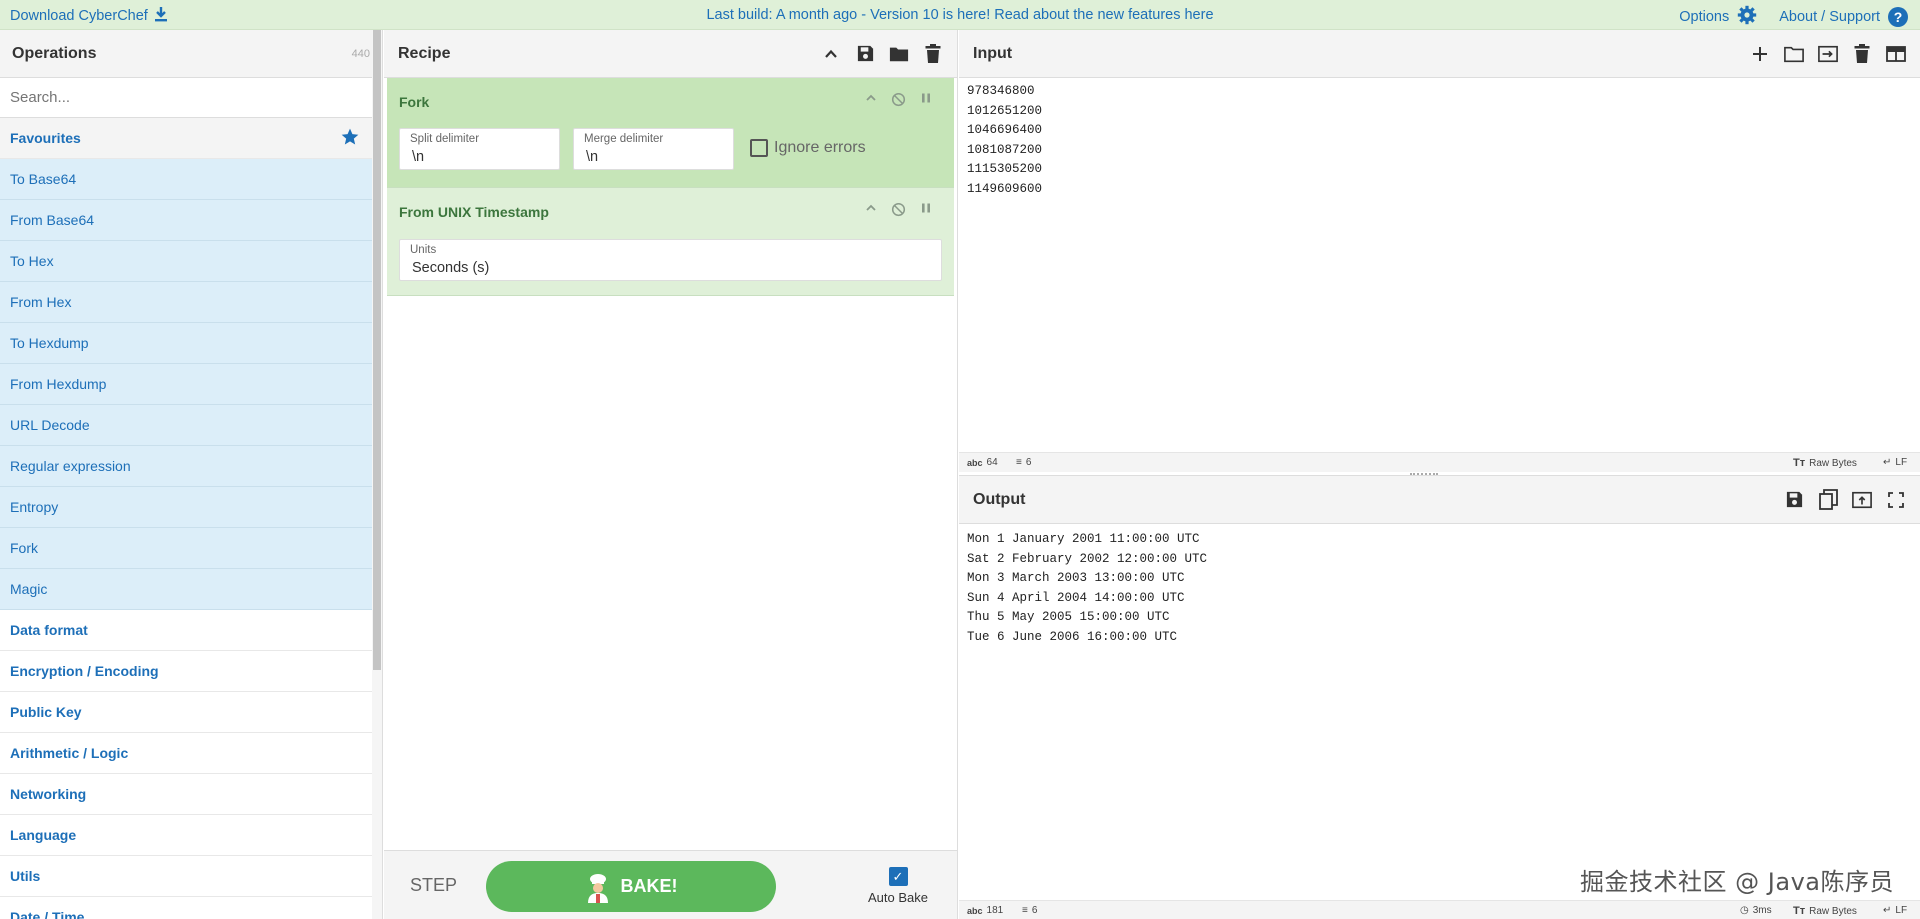 Image resolution: width=1920 pixels, height=919 pixels. What do you see at coordinates (186, 138) in the screenshot?
I see `category-favourites: Favourites` at bounding box center [186, 138].